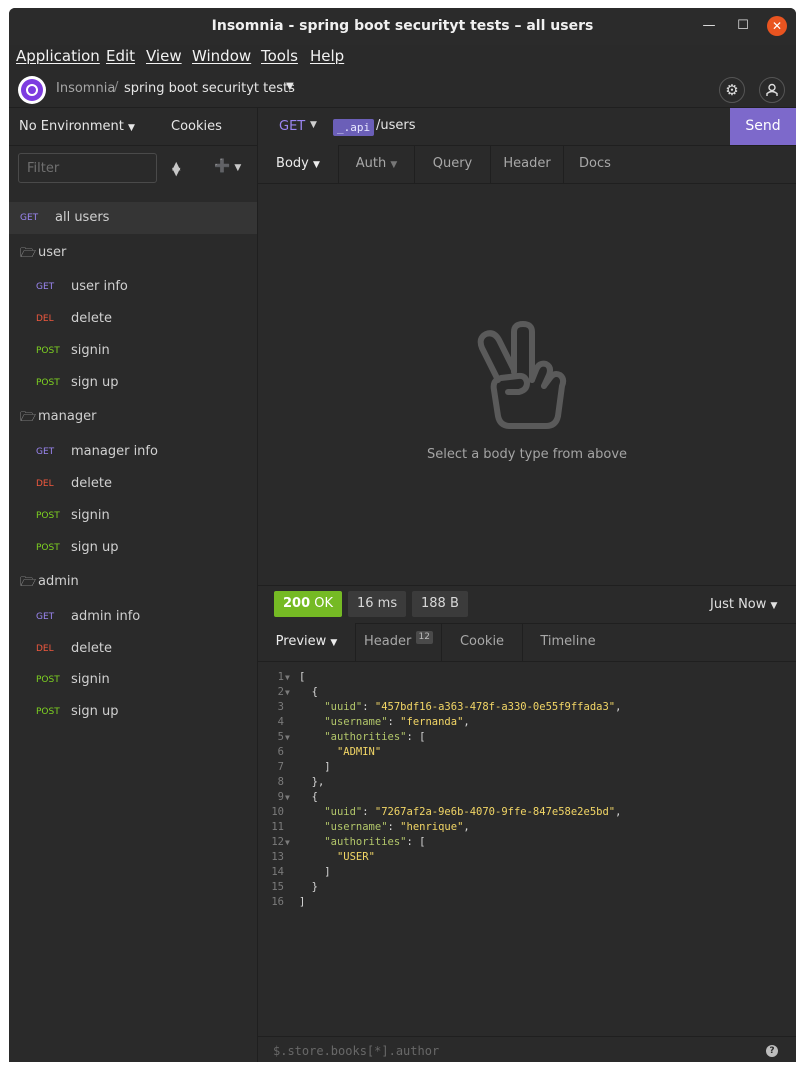  Describe the element at coordinates (106, 616) in the screenshot. I see `request-name: admin info` at that location.